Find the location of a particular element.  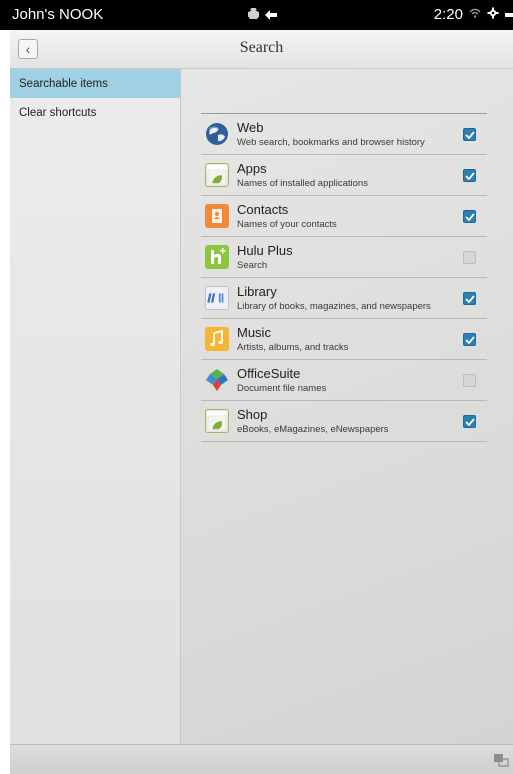

recent-apps-icon is located at coordinates (501, 762).